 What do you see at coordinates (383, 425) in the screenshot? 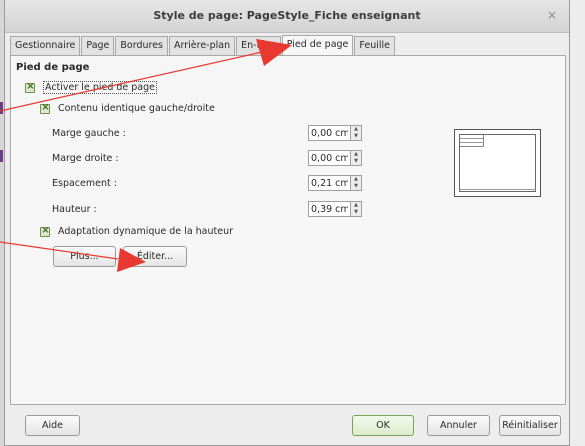
I see `ok-button: OK` at bounding box center [383, 425].